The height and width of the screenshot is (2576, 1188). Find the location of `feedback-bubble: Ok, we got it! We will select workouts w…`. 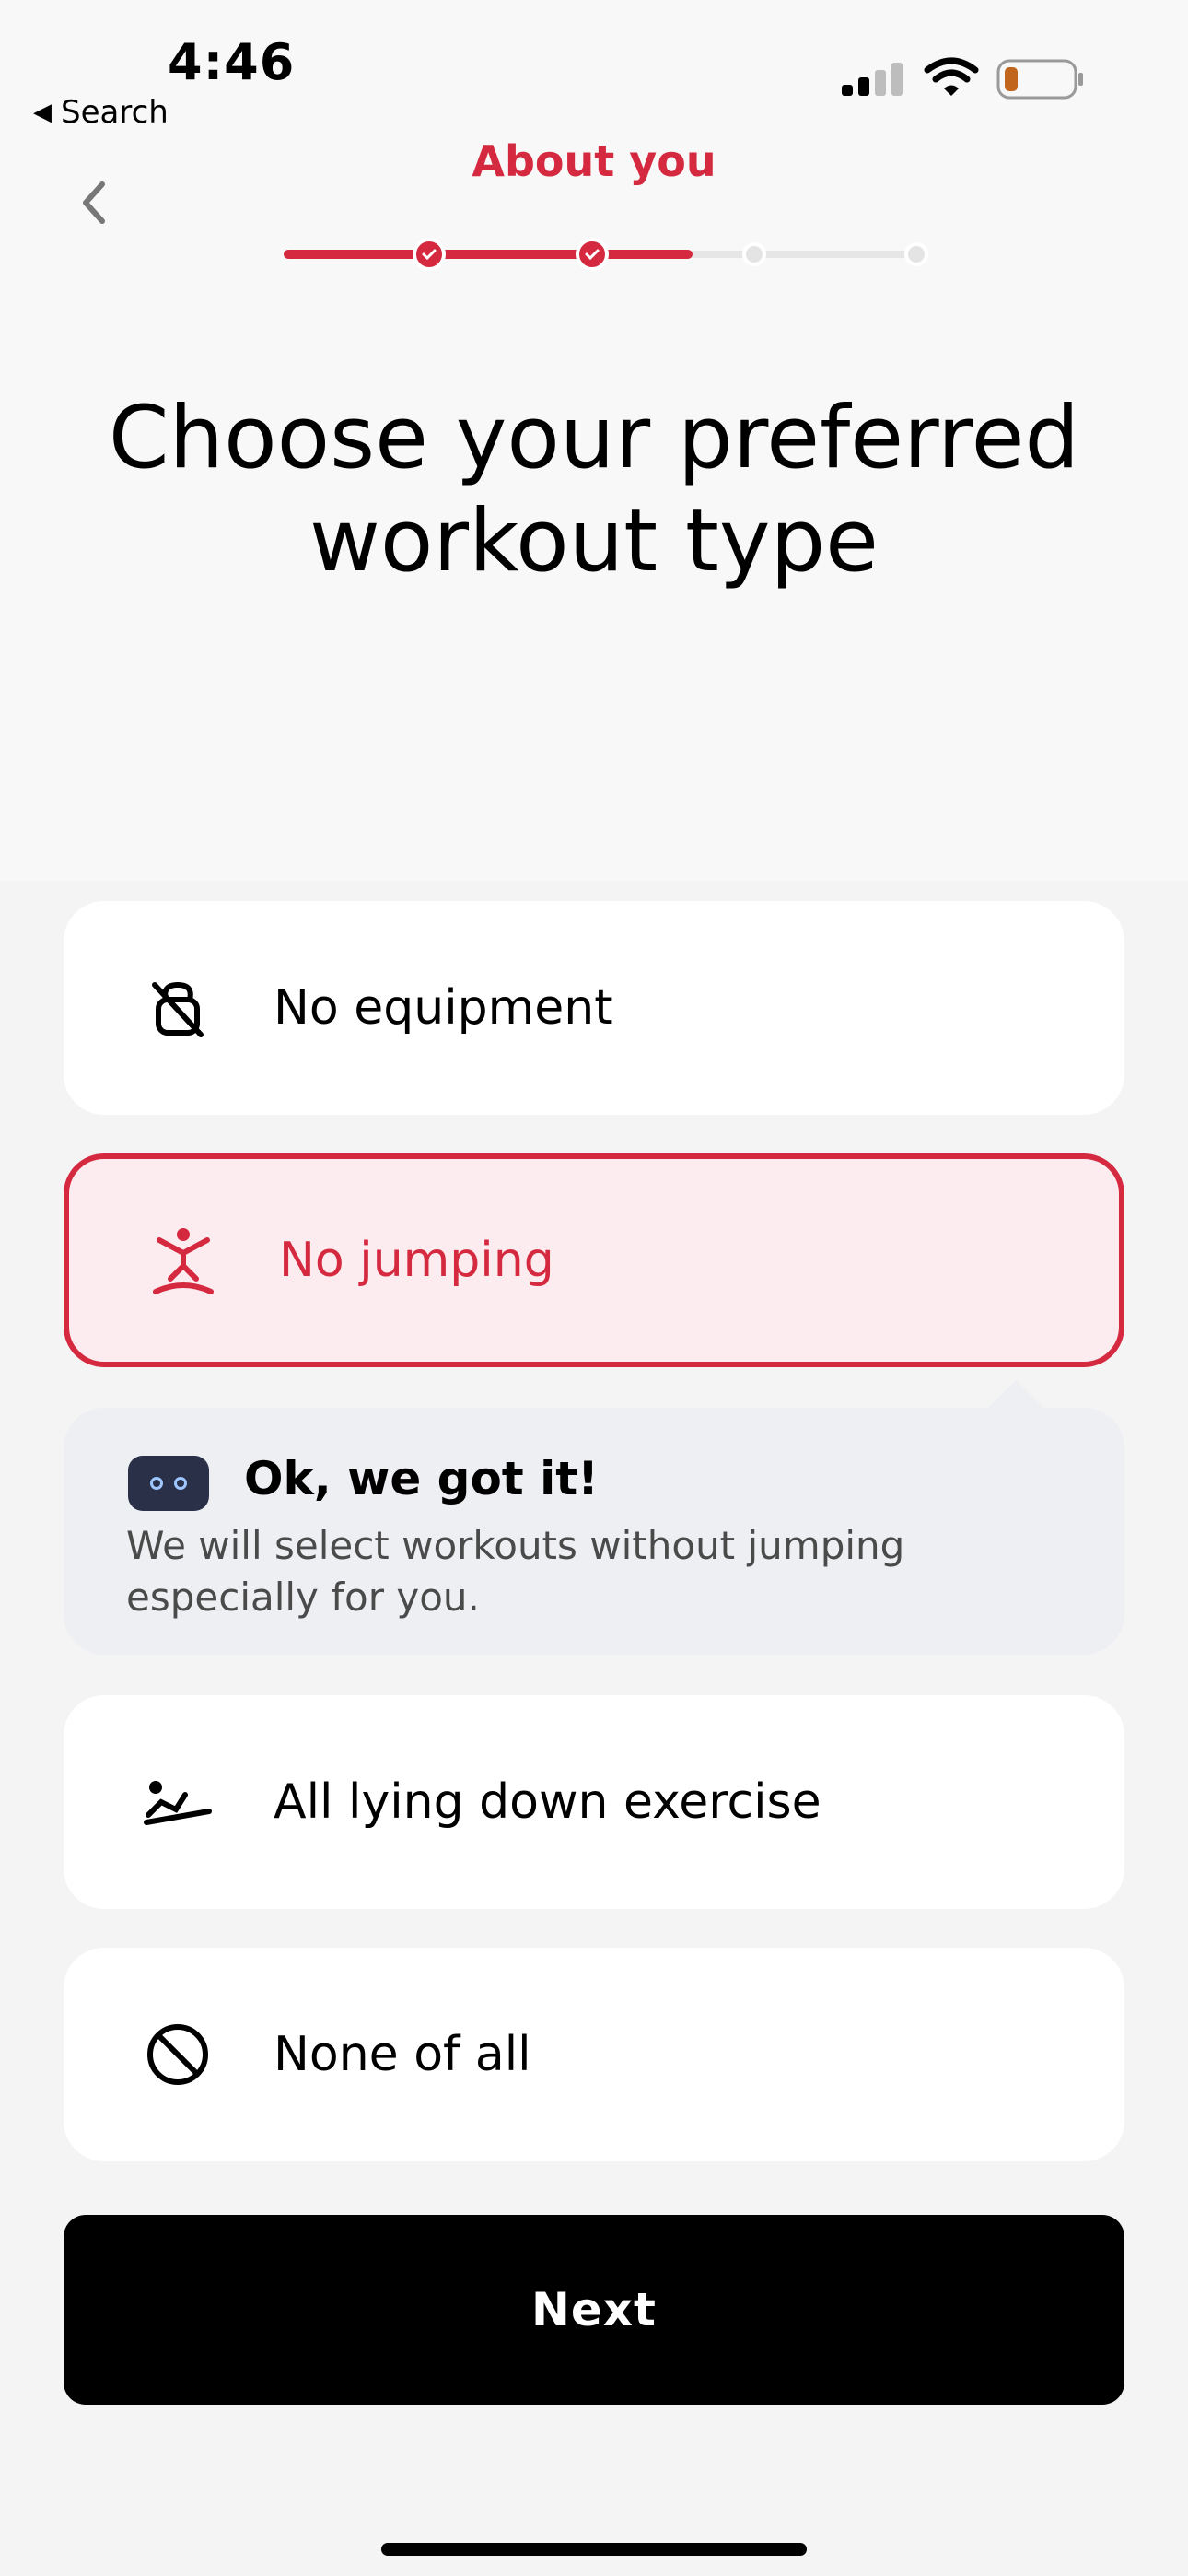

feedback-bubble: Ok, we got it! We will select workouts w… is located at coordinates (594, 1517).